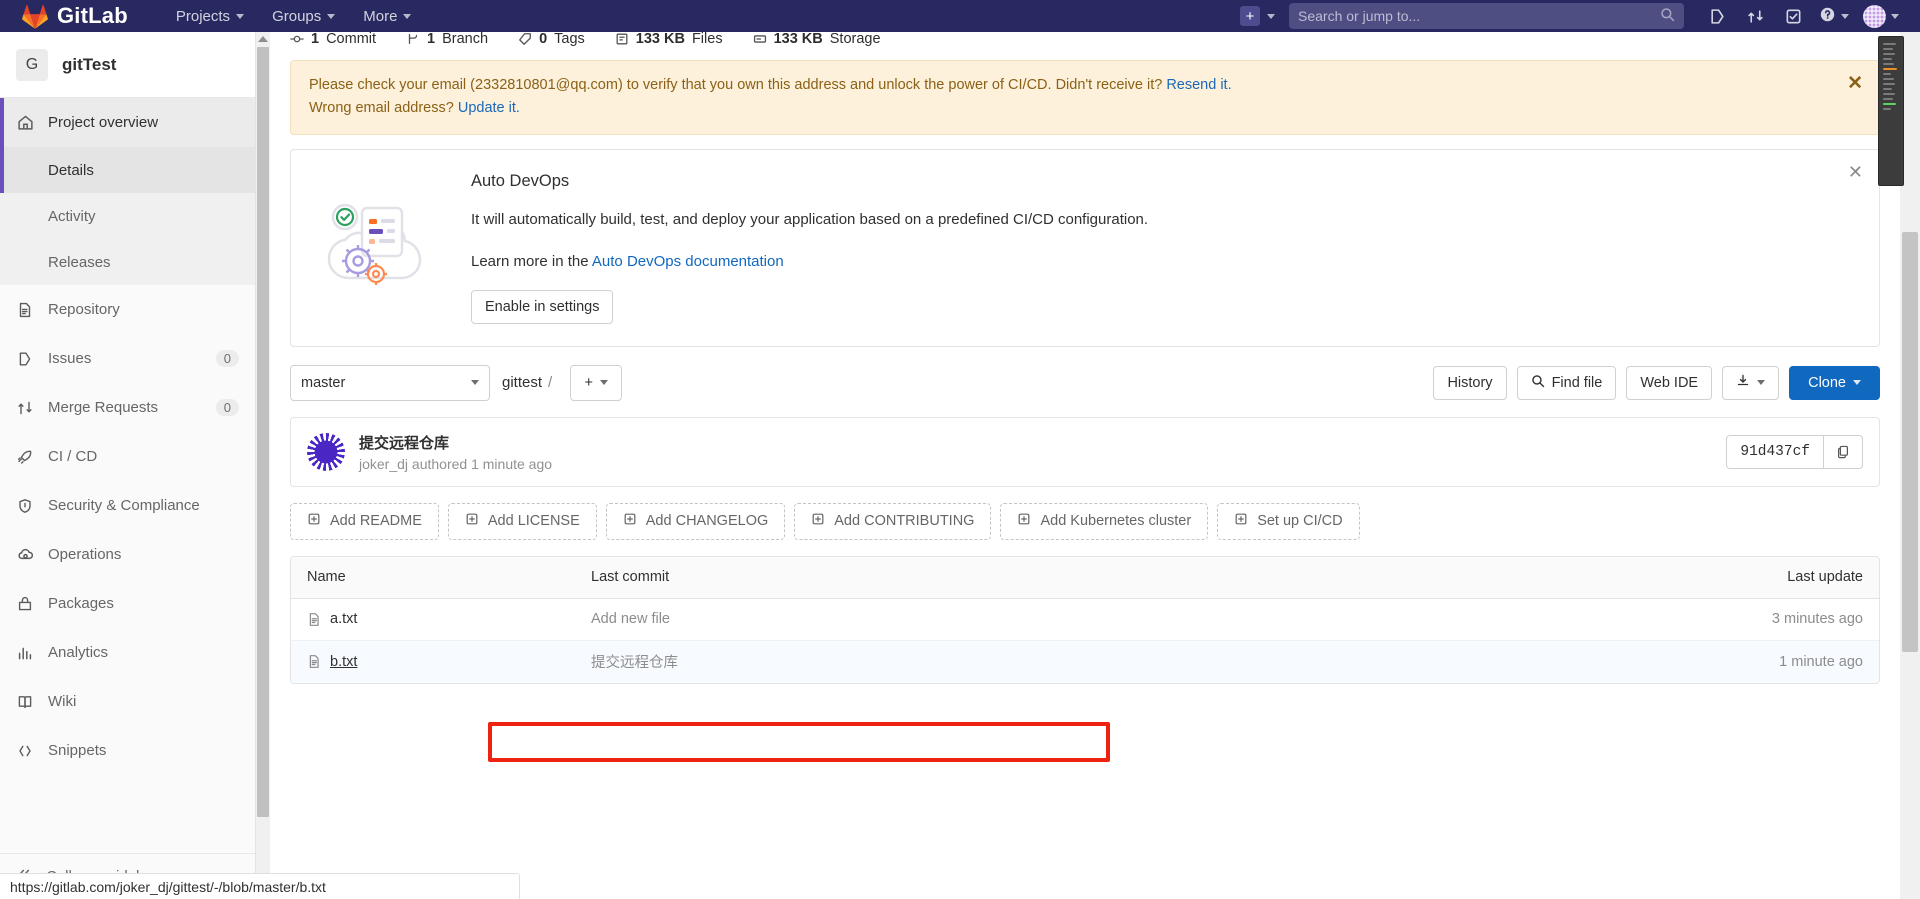 Image resolution: width=1920 pixels, height=899 pixels. What do you see at coordinates (35, 16) in the screenshot?
I see `gitlab-tanuki-icon` at bounding box center [35, 16].